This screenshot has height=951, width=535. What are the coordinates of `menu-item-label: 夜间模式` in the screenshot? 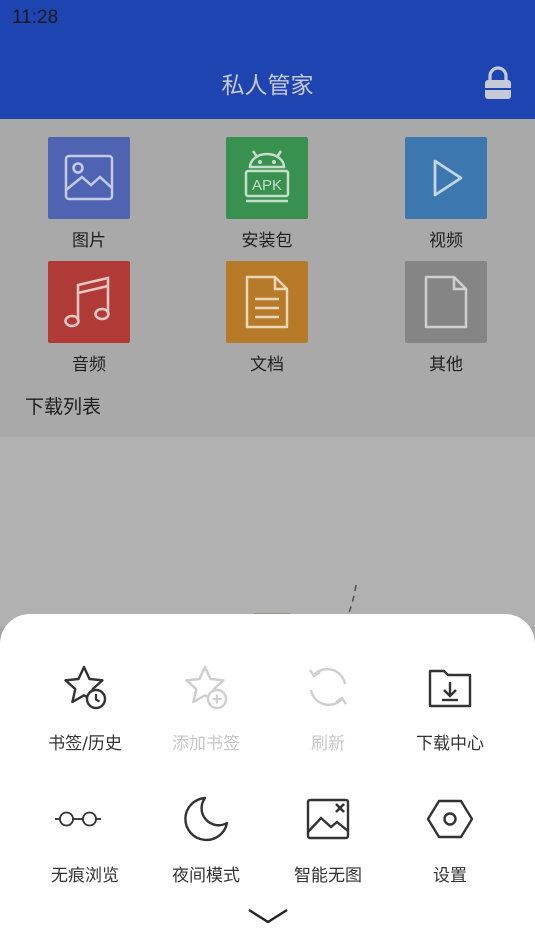 It's located at (206, 876).